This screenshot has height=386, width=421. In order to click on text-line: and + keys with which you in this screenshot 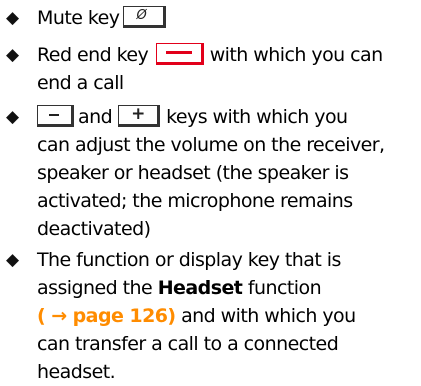, I will do `click(229, 117)`.